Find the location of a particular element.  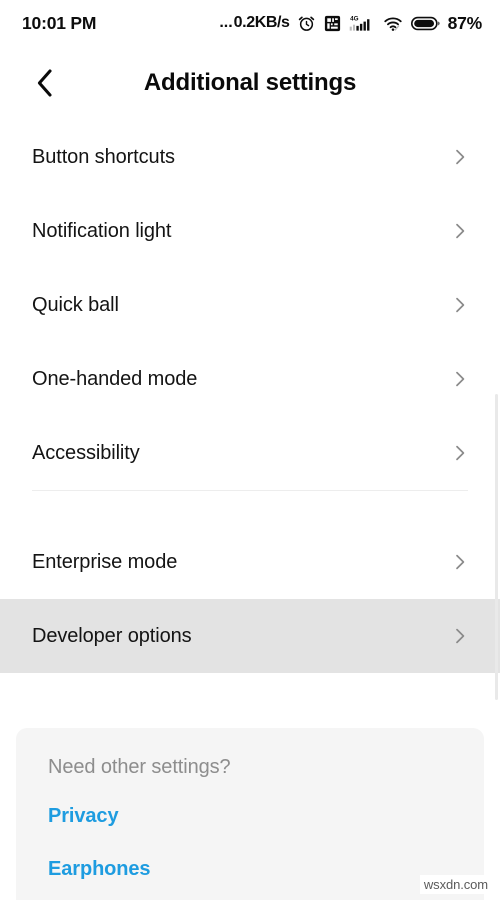

list-item-quick-ball: Quick ball is located at coordinates (250, 305).